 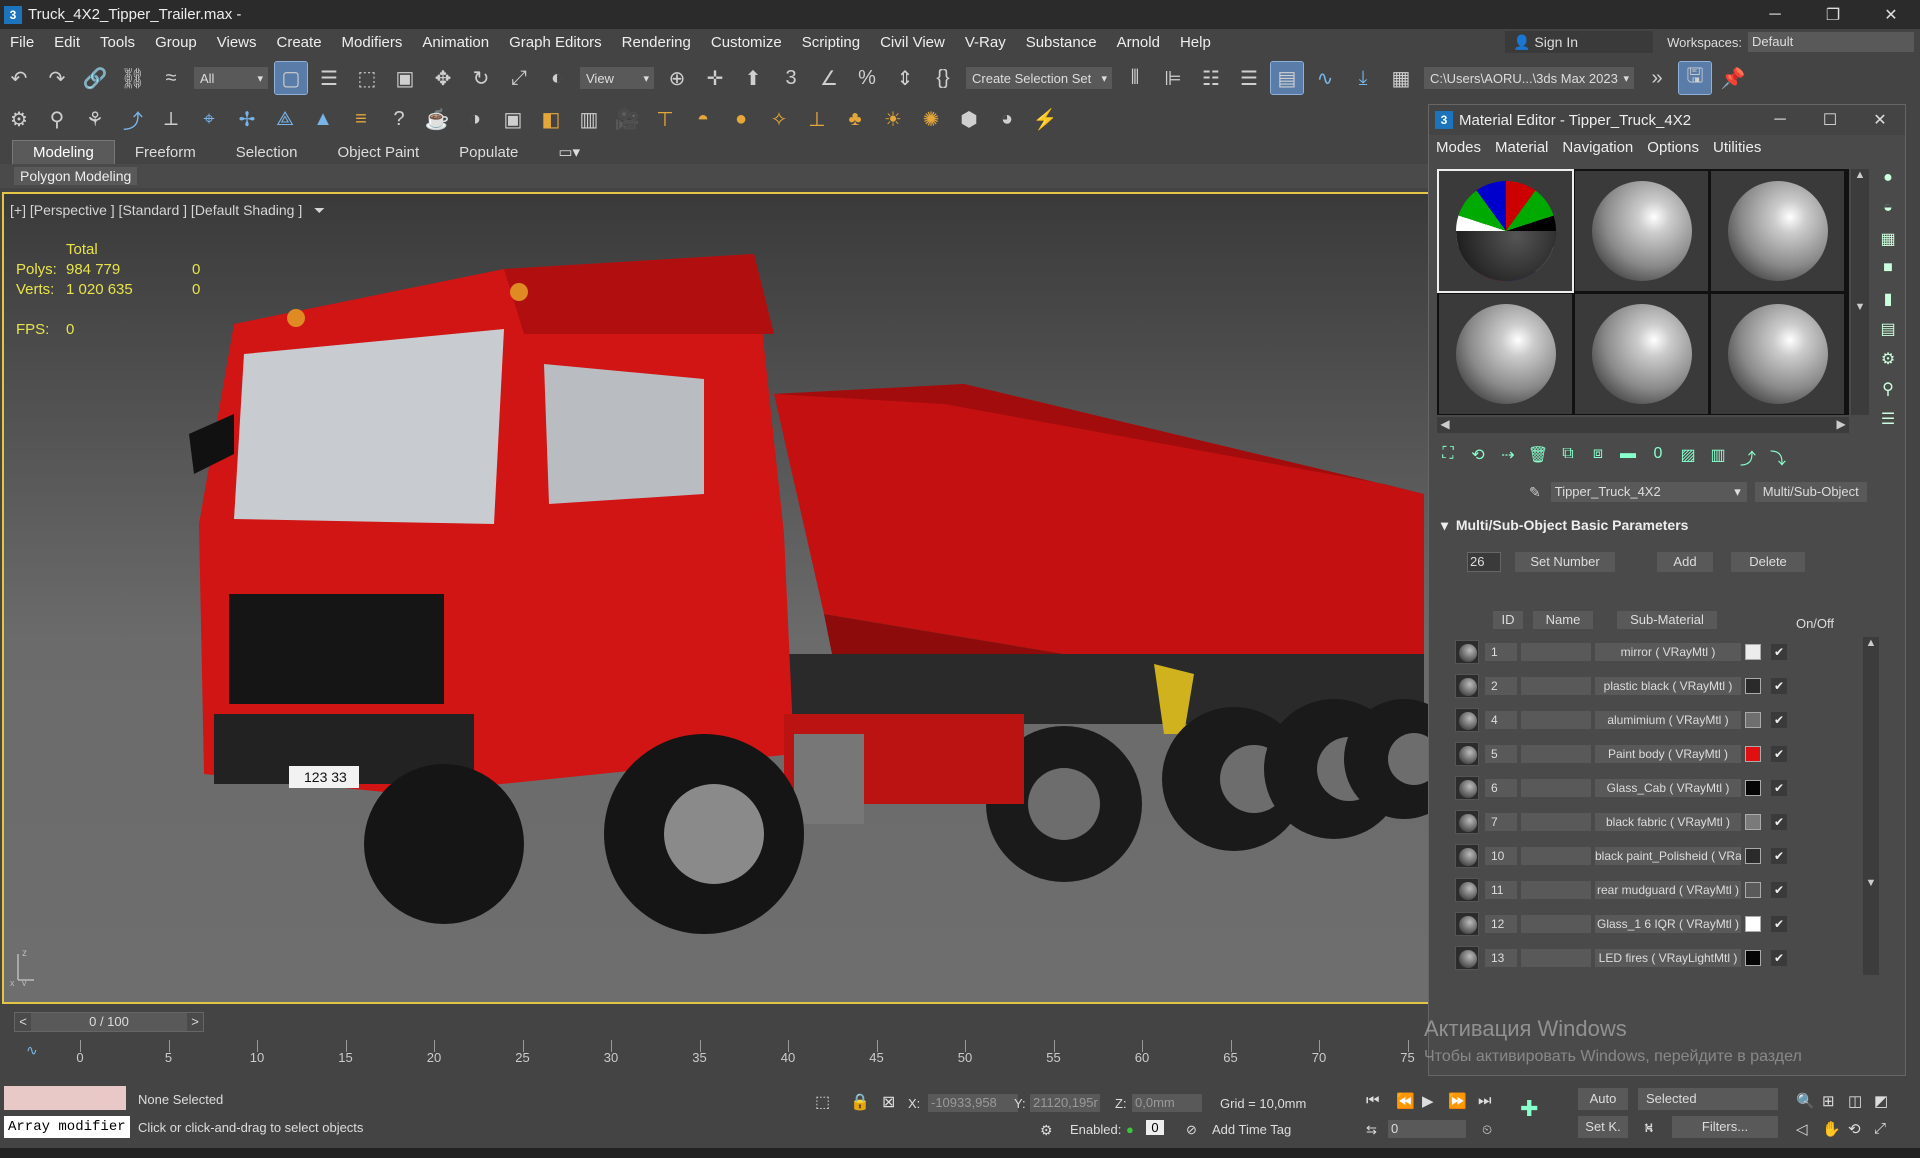 What do you see at coordinates (1484, 562) in the screenshot?
I see `sub-material-count: 26` at bounding box center [1484, 562].